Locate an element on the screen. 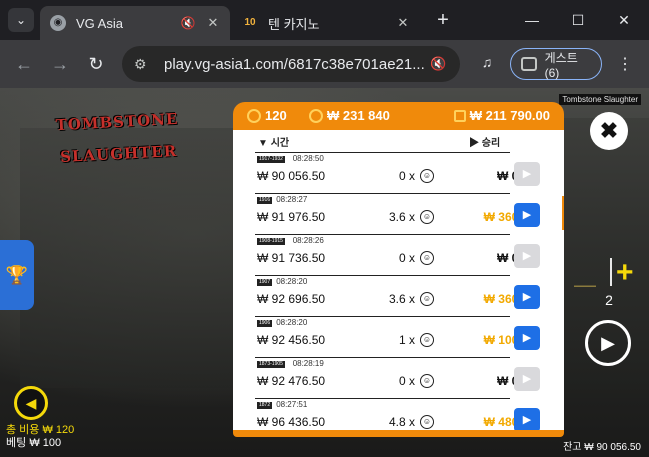 The width and height of the screenshot is (649, 457). forward-icon: → is located at coordinates (60, 64).